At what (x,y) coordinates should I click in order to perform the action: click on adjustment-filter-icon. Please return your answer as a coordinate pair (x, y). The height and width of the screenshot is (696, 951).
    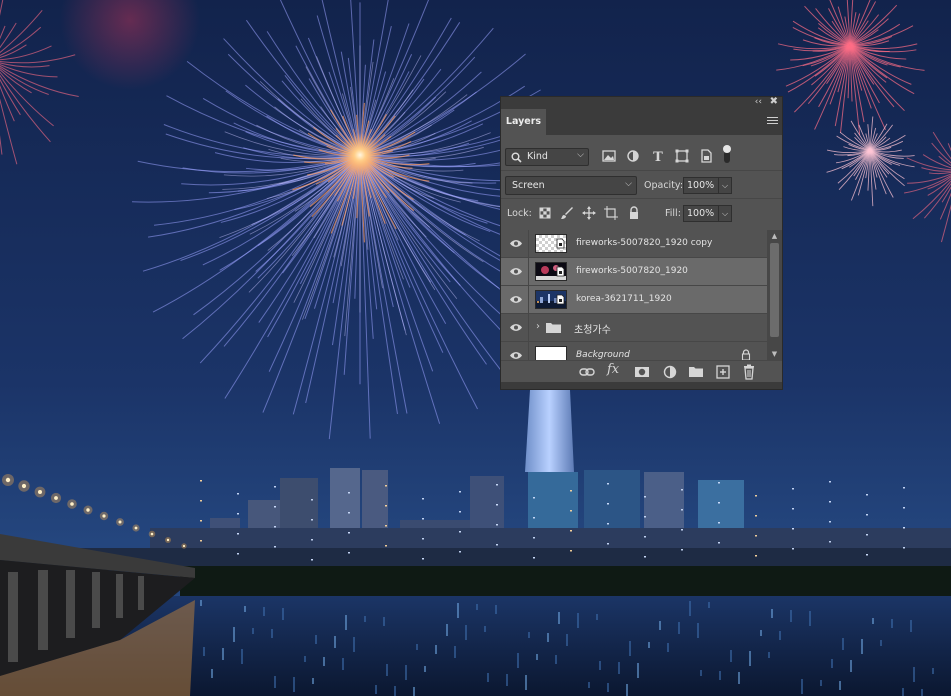
    Looking at the image, I should click on (633, 156).